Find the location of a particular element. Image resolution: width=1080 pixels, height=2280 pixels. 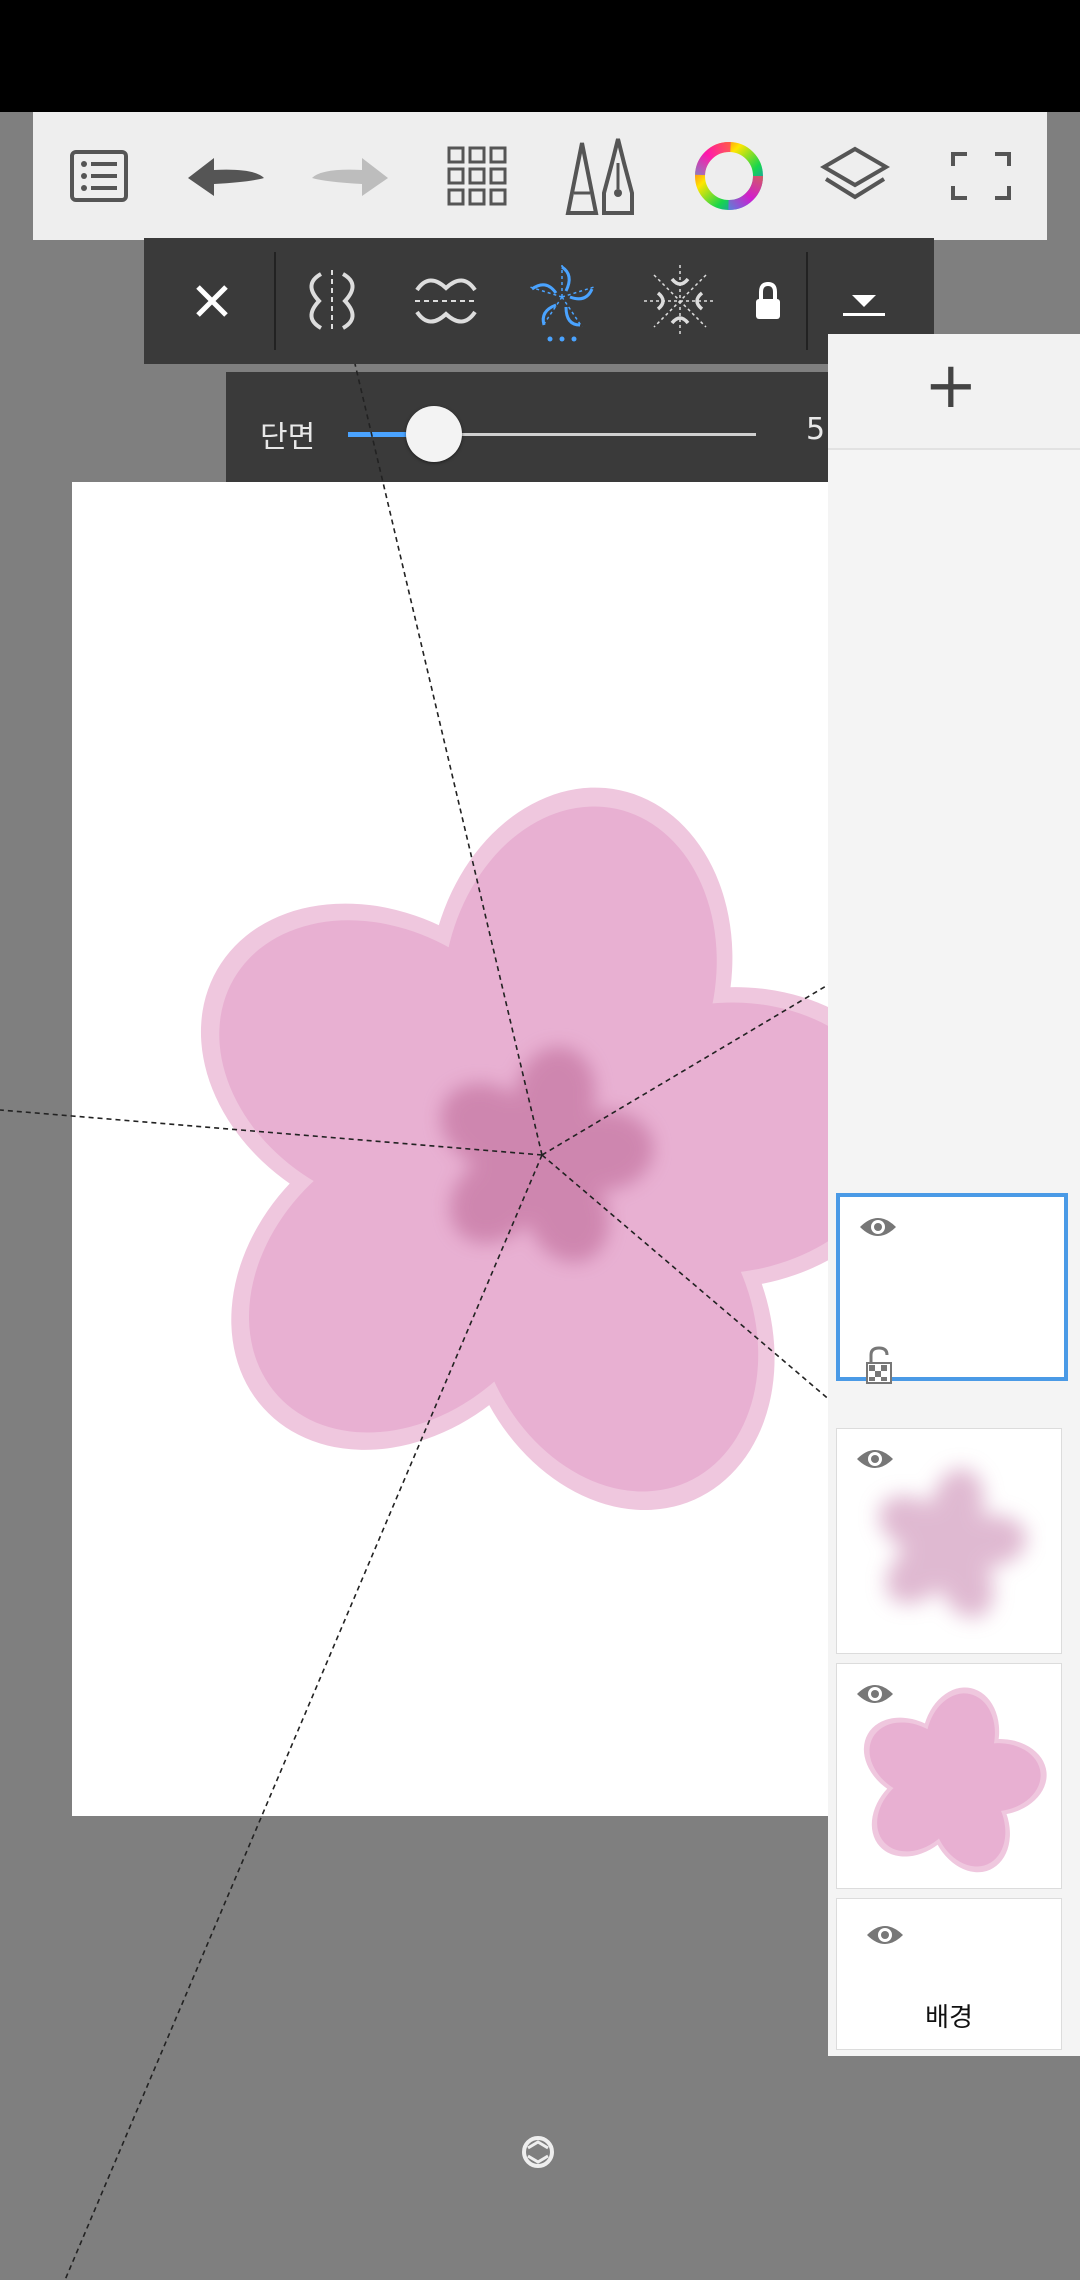

layer-add-bar: + is located at coordinates (954, 392).